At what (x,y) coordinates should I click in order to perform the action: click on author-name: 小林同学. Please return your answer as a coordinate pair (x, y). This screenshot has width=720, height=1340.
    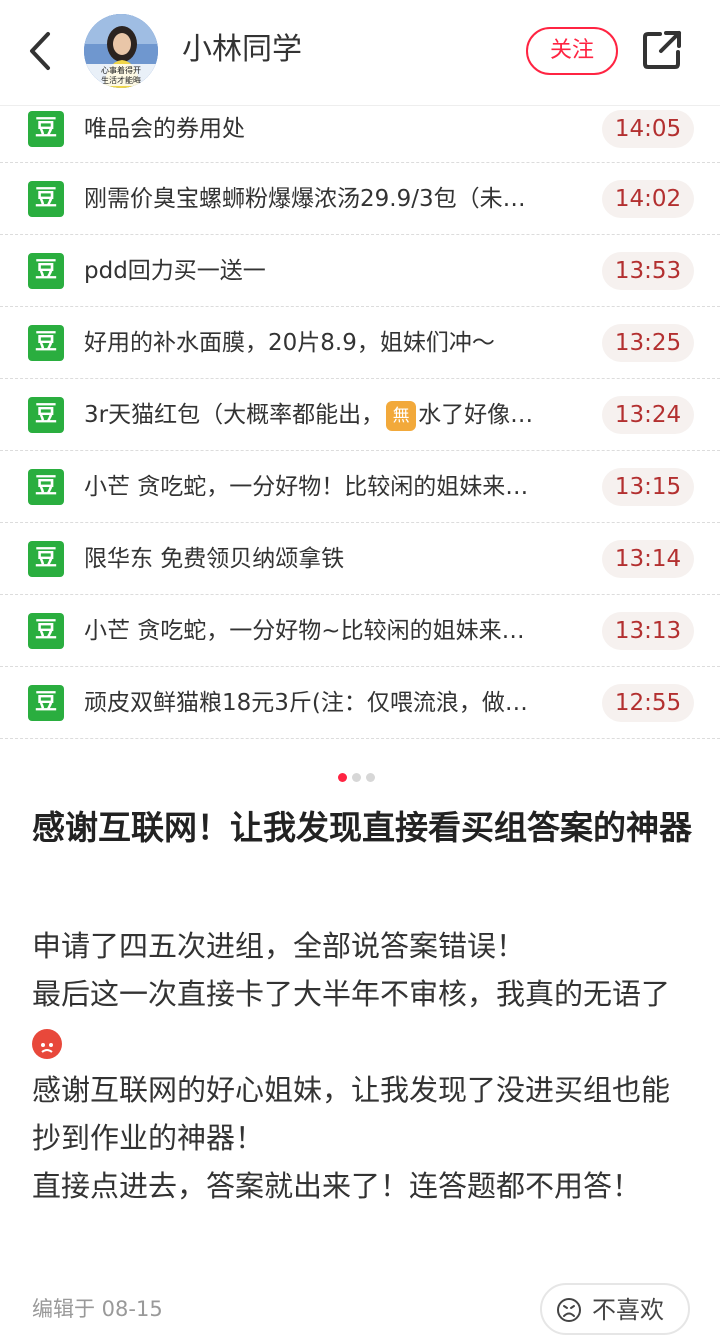
    Looking at the image, I should click on (242, 50).